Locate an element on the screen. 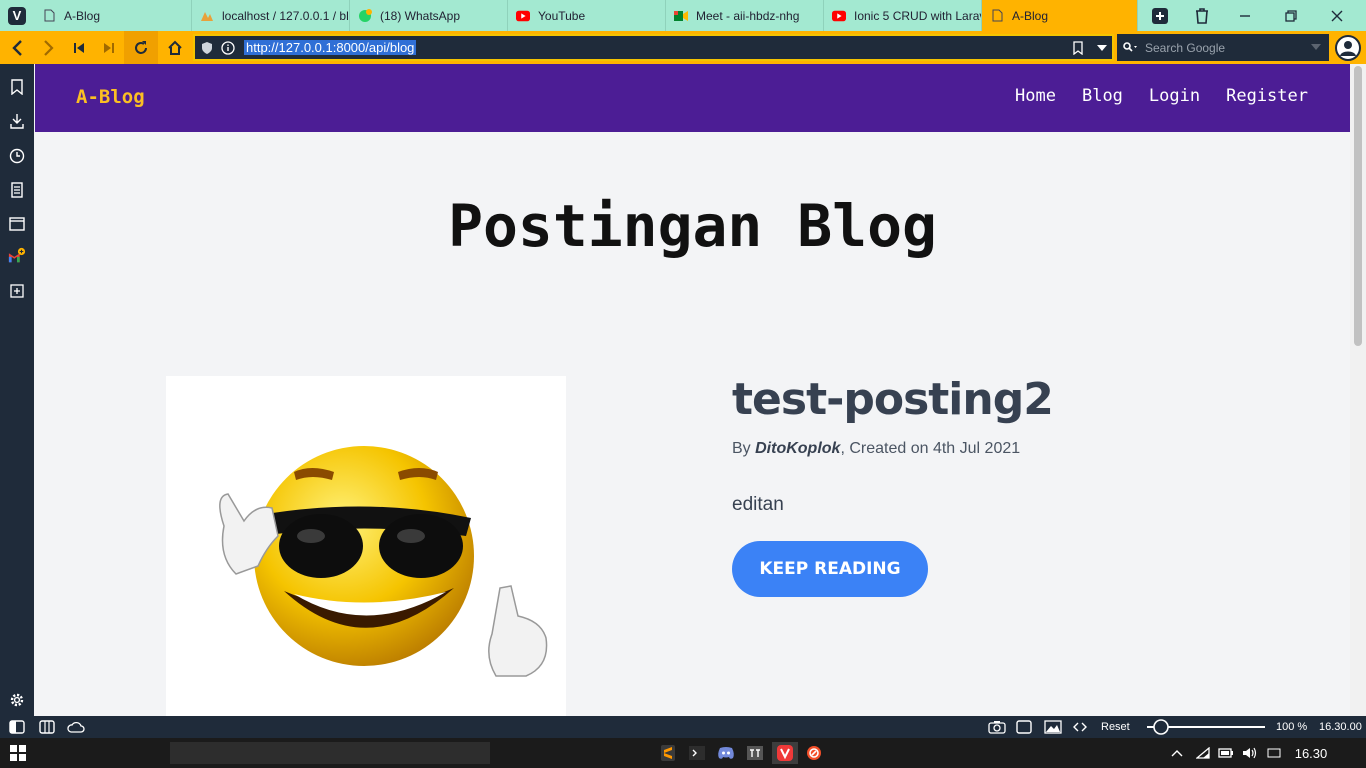 The image size is (1366, 768). git-app is located at coordinates (814, 753).